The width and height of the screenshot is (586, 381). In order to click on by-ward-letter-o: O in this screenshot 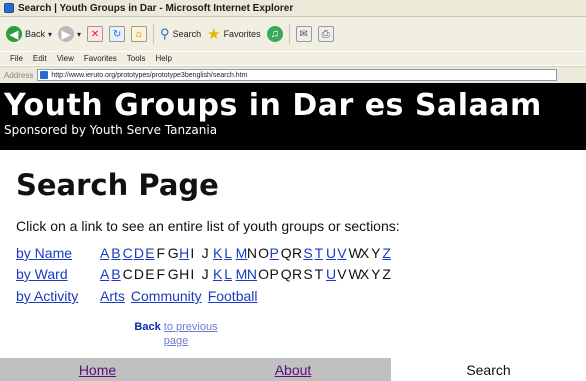, I will do `click(264, 274)`.